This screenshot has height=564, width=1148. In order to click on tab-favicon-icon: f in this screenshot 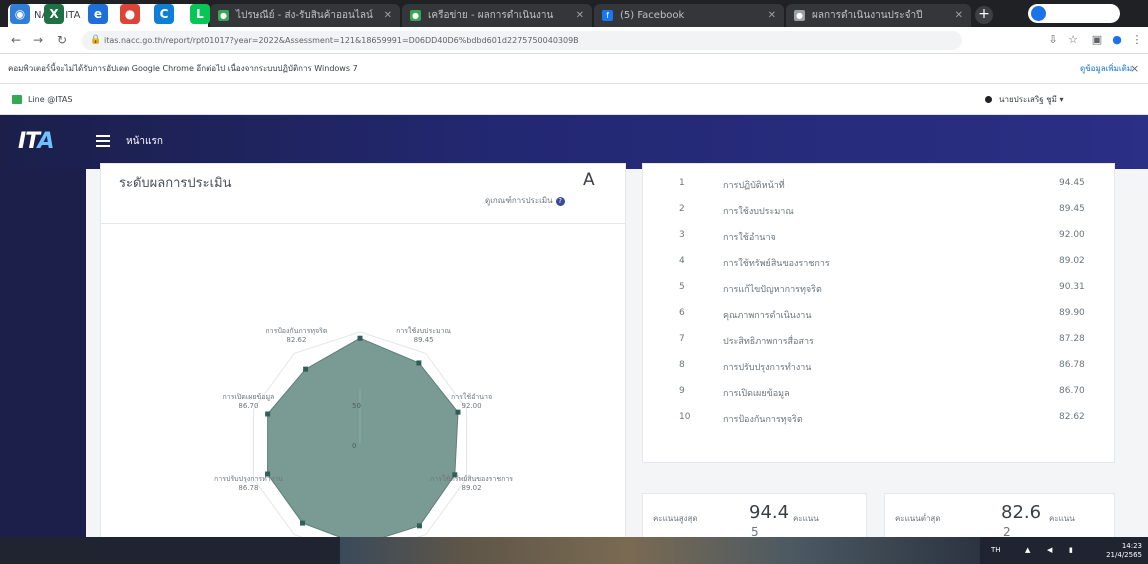, I will do `click(607, 15)`.